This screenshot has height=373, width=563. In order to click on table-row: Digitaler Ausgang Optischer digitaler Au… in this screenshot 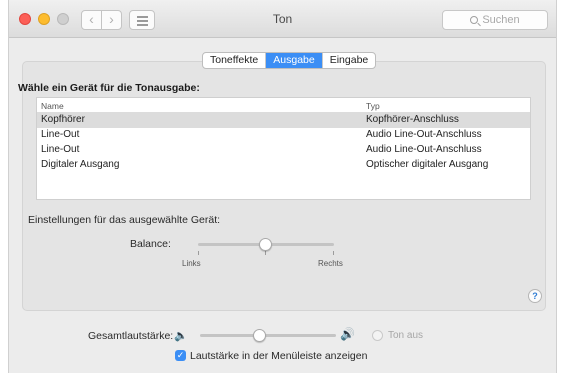, I will do `click(283, 165)`.